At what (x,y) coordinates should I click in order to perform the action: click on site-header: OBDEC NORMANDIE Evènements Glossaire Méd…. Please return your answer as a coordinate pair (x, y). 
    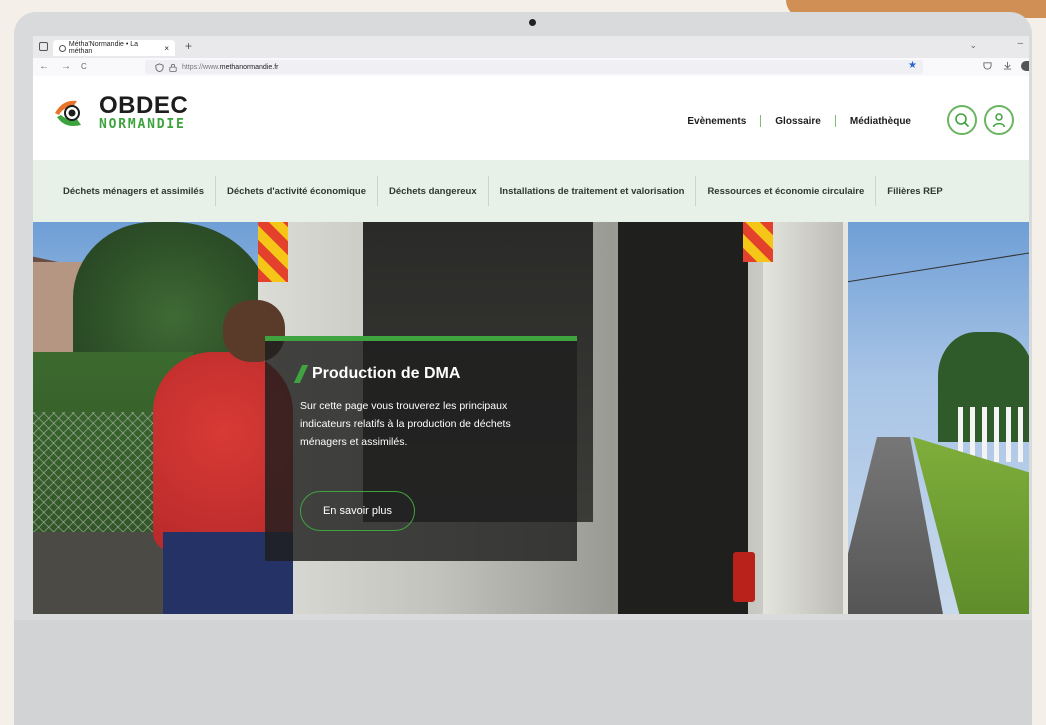
    Looking at the image, I should click on (531, 118).